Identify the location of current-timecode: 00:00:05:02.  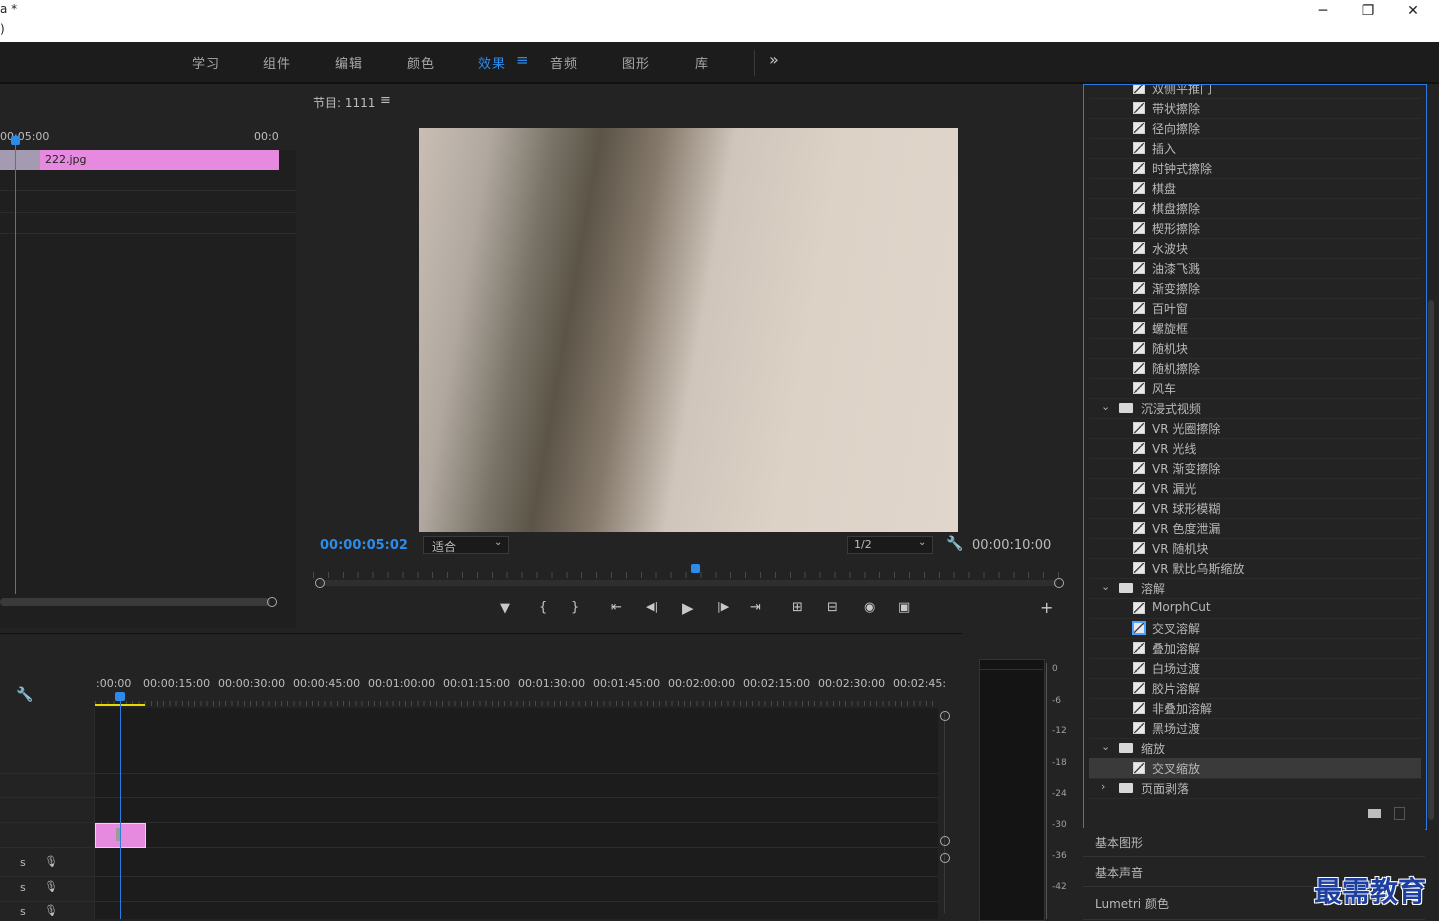
(364, 545).